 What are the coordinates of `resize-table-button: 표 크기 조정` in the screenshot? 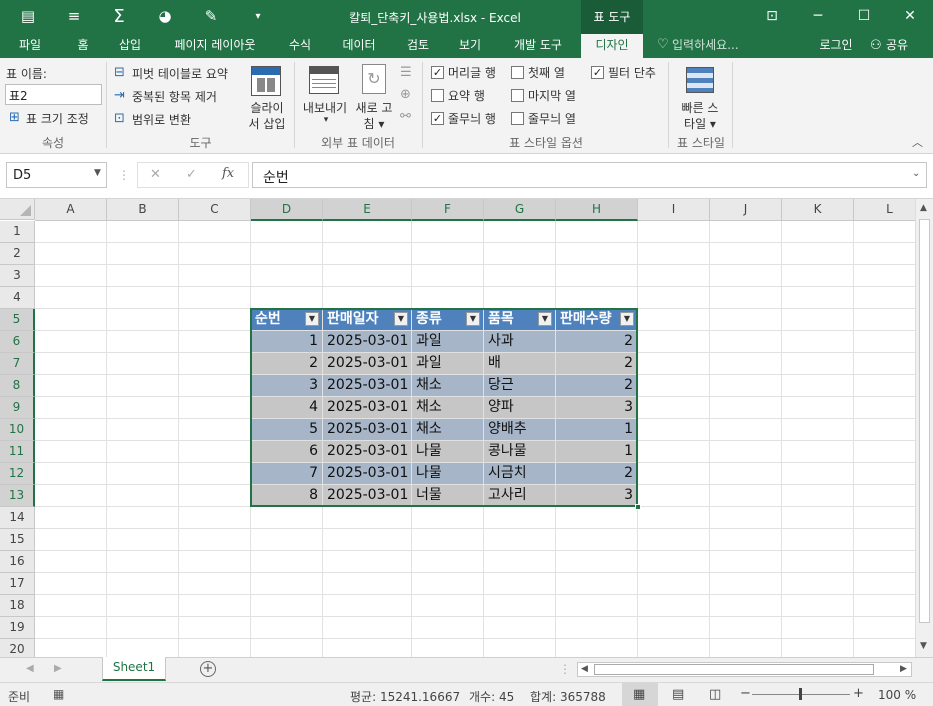 It's located at (57, 118).